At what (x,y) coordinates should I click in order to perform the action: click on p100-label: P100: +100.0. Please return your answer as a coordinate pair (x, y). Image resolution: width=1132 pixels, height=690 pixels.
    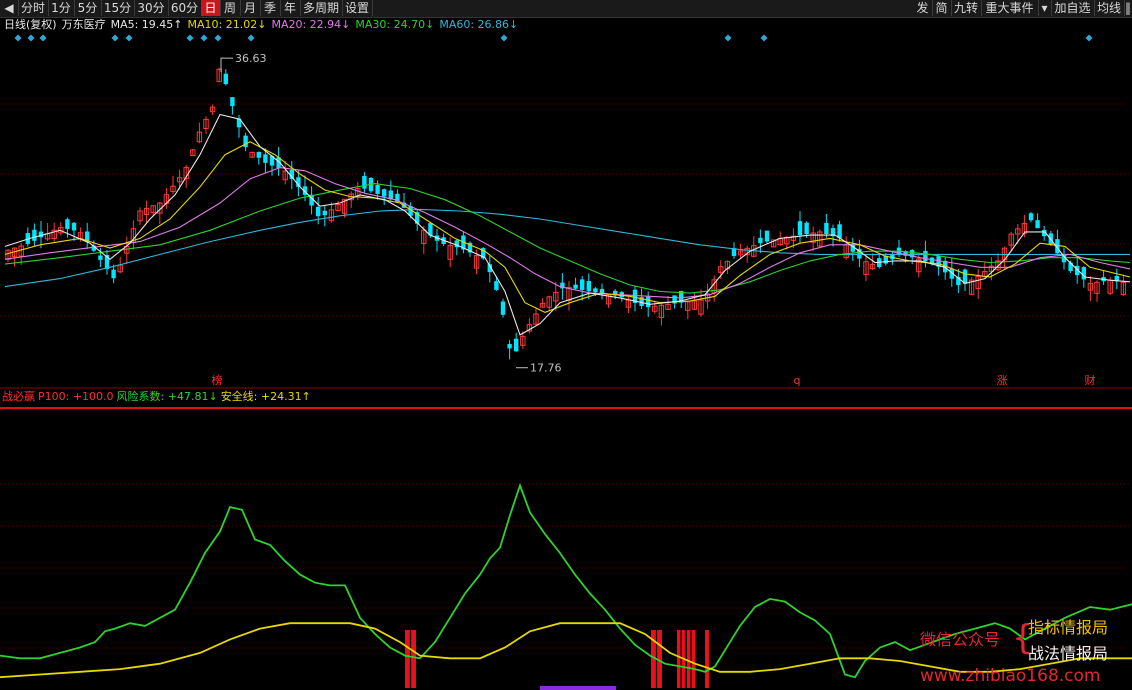
    Looking at the image, I should click on (76, 396).